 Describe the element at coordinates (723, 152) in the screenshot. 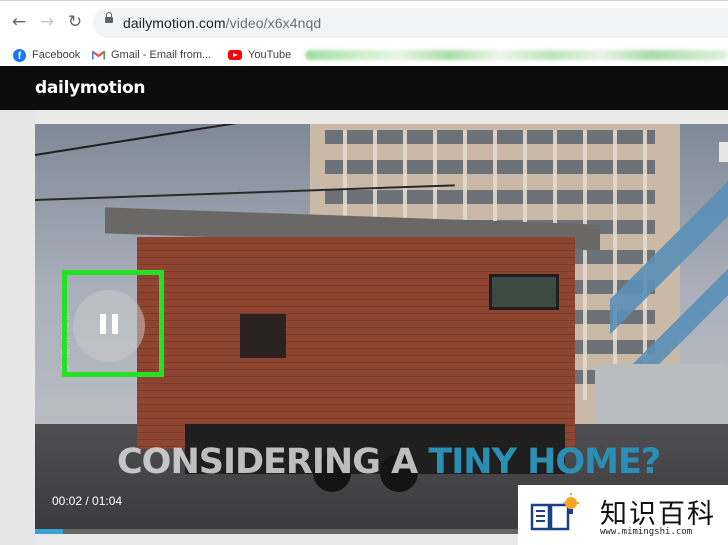

I see `player-corner-control` at that location.